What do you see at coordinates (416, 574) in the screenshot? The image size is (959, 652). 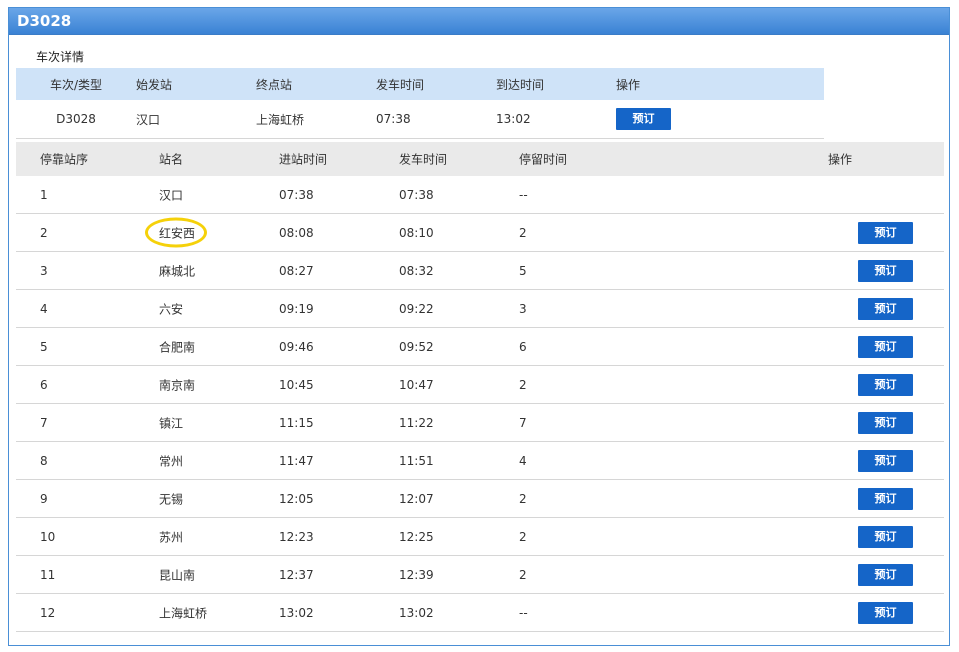 I see `depart-time: 12:39` at bounding box center [416, 574].